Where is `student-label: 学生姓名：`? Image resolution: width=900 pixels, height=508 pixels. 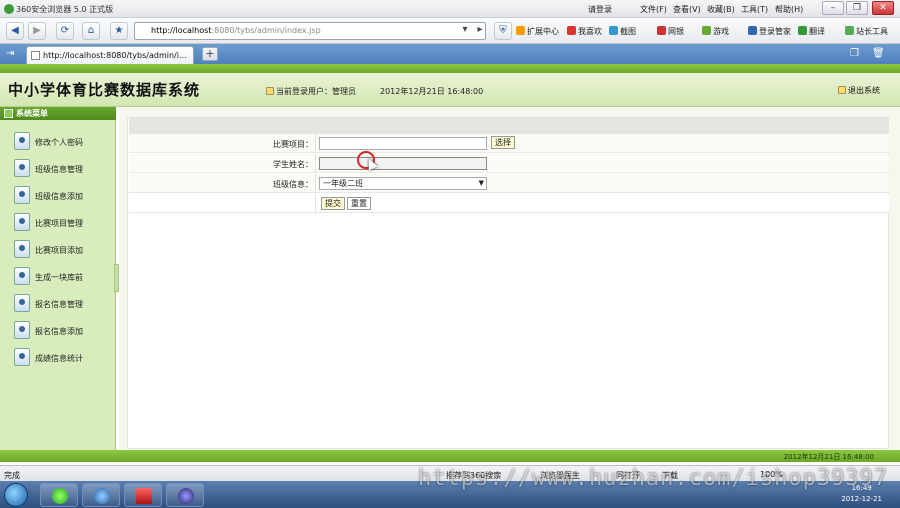
student-label: 学生姓名： is located at coordinates (293, 164).